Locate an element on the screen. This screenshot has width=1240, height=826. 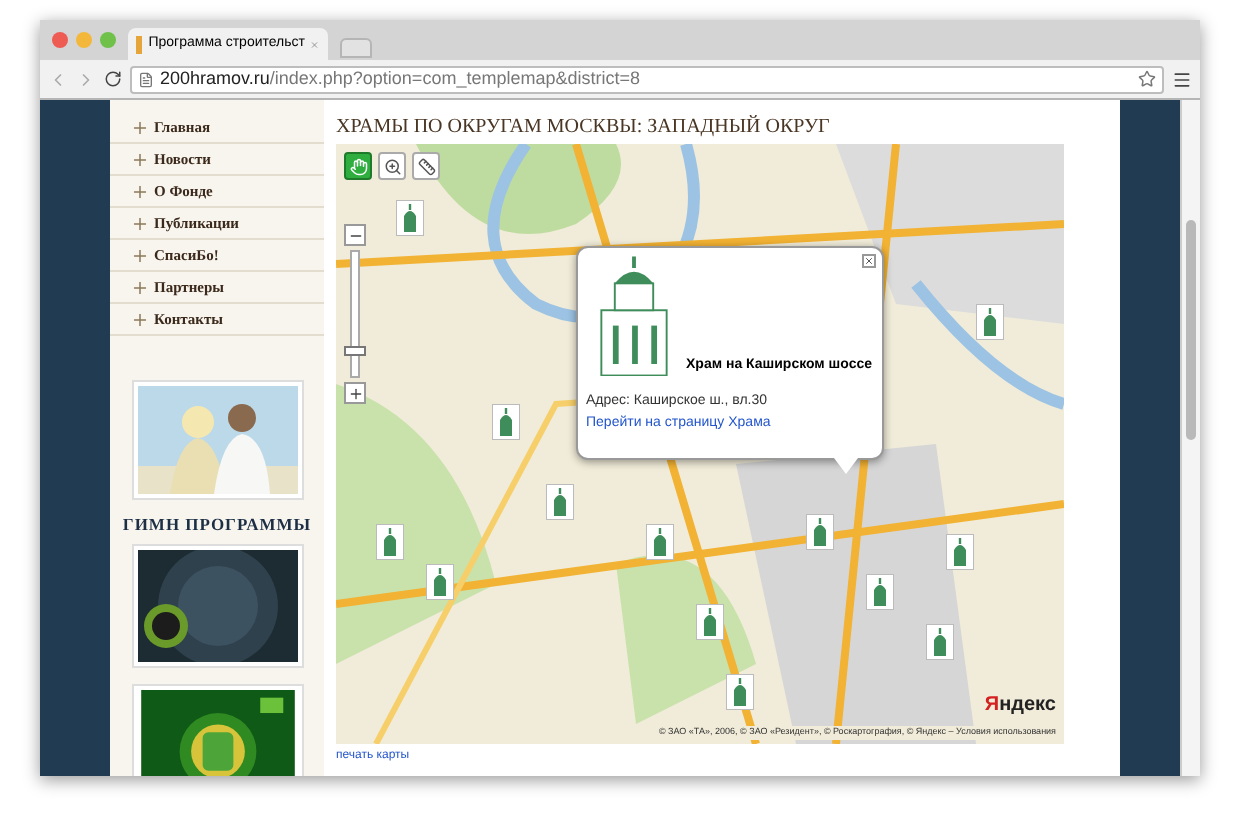
page-title: ХРАМЫ ПО ОКРУГАМ МОСКВЫ: ЗАПАДНЫЙ ОКРУГ is located at coordinates (584, 126).